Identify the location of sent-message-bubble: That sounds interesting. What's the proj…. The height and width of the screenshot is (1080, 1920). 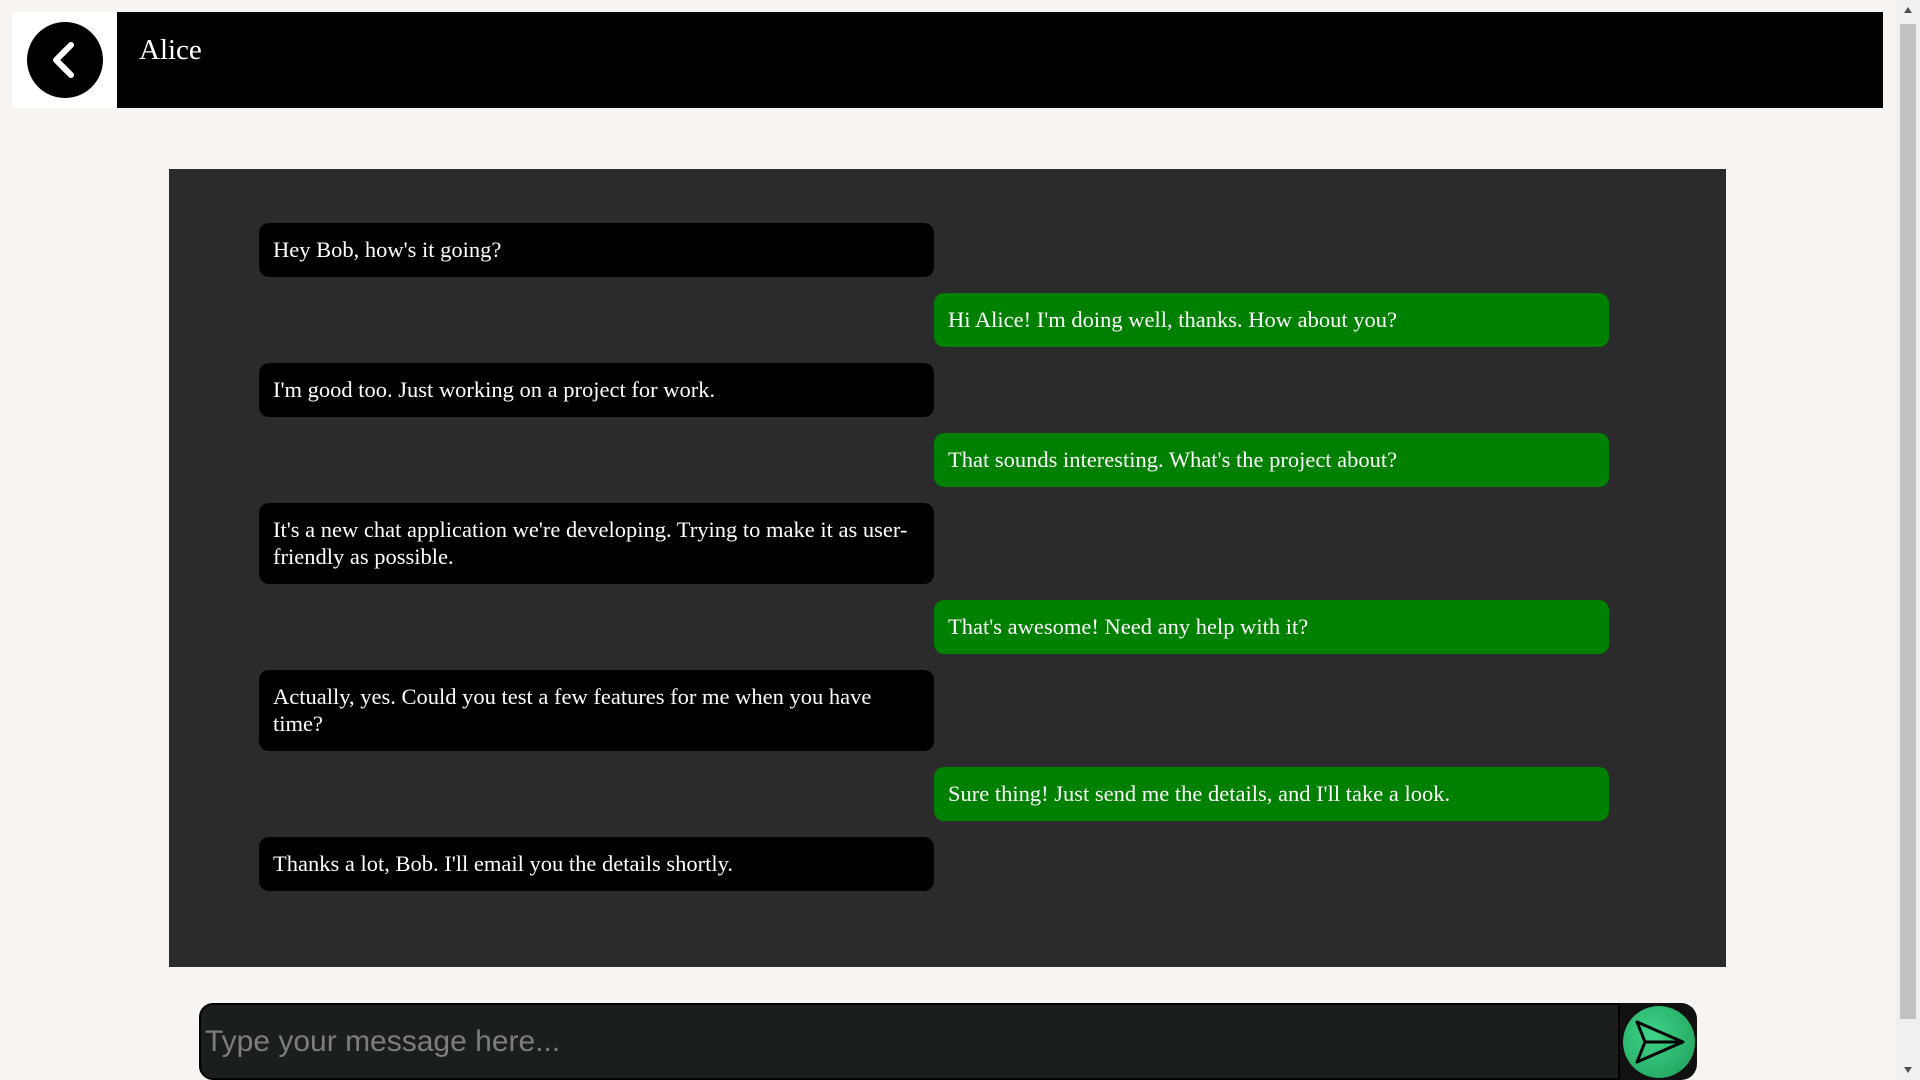
(1271, 460).